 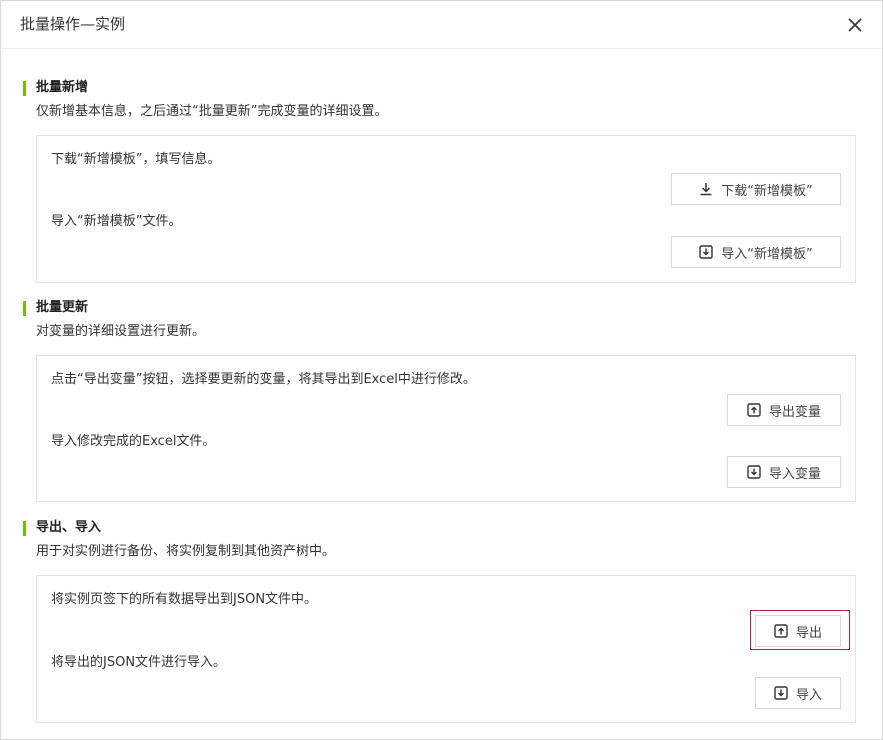 What do you see at coordinates (136, 159) in the screenshot?
I see `step-text: 下载“新增模板”，填写信息。` at bounding box center [136, 159].